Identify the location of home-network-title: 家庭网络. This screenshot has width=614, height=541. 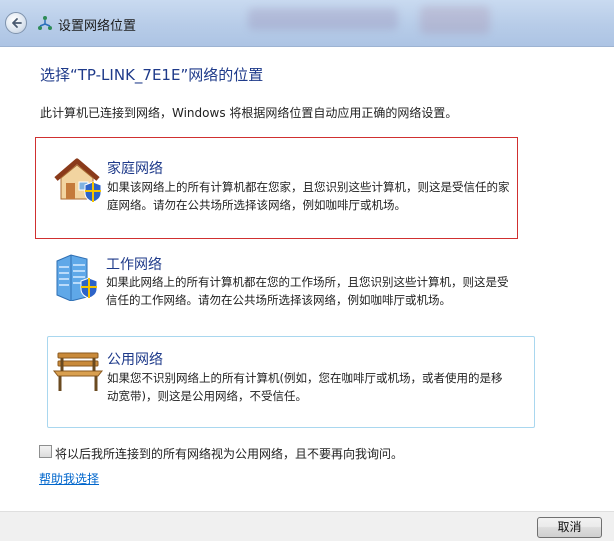
(135, 169).